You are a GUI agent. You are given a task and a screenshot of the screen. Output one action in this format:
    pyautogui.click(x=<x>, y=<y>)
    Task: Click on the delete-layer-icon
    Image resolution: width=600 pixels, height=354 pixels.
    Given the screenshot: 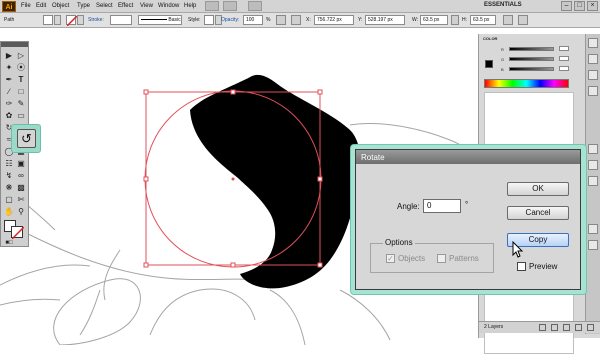 What is the action you would take?
    pyautogui.click(x=590, y=327)
    